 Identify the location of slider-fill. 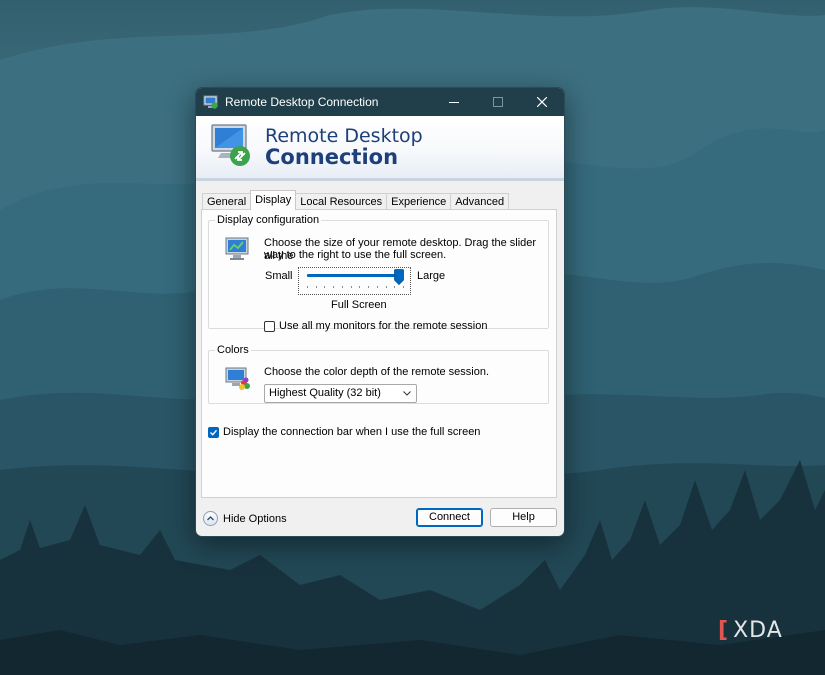
(355, 275).